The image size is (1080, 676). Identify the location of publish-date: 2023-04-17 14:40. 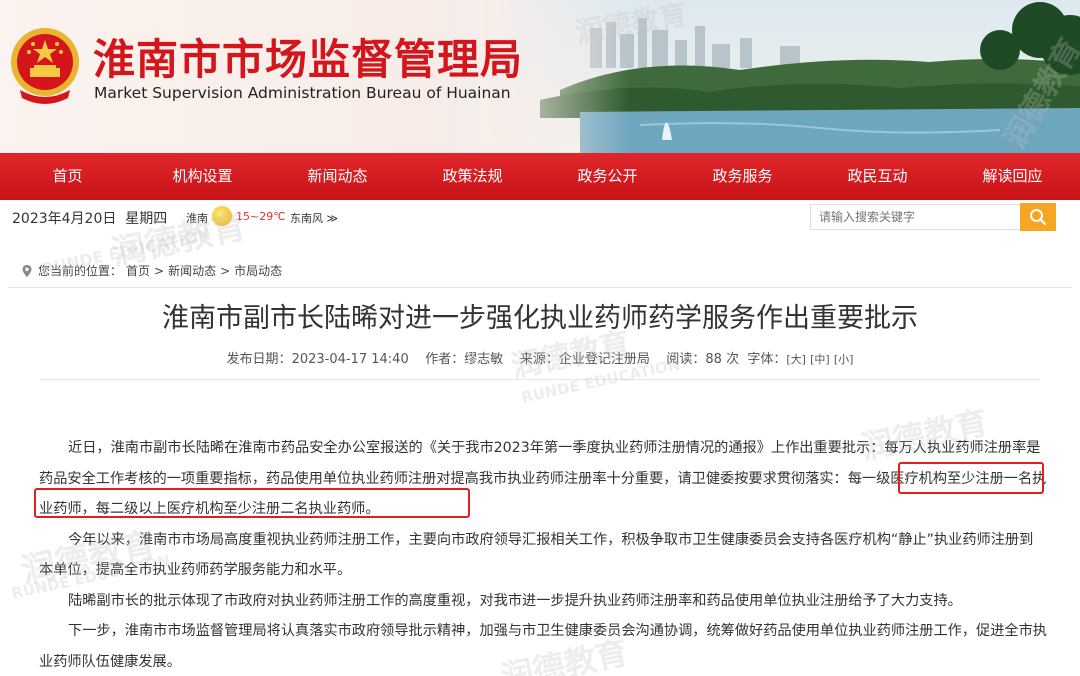
(350, 359).